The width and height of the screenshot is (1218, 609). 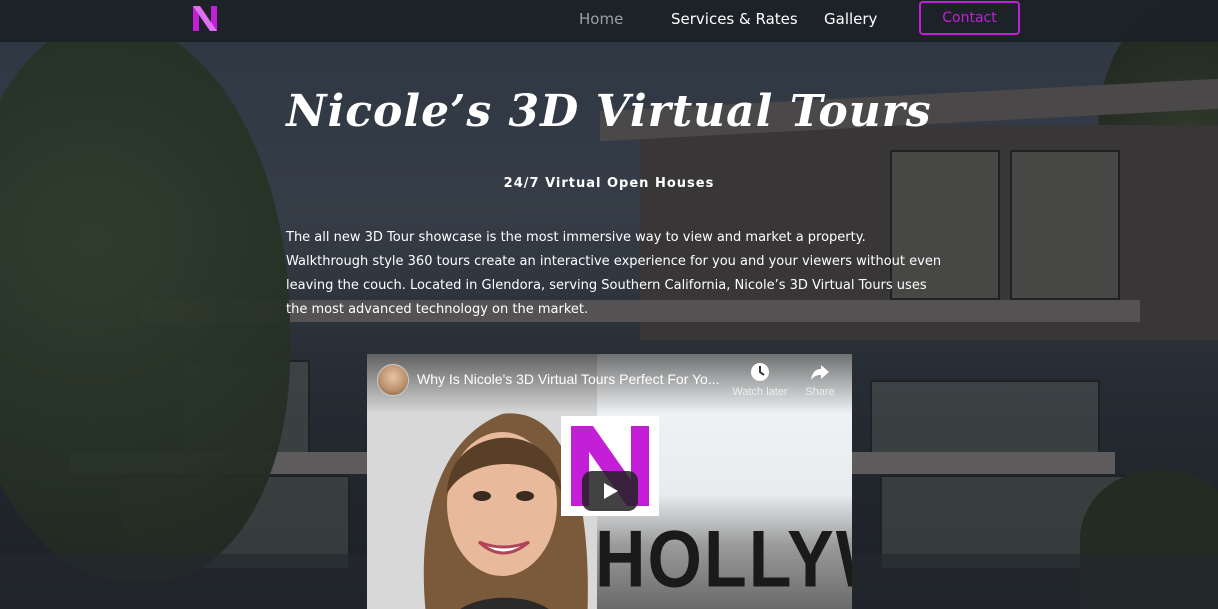 What do you see at coordinates (205, 18) in the screenshot?
I see `brand-logo-icon` at bounding box center [205, 18].